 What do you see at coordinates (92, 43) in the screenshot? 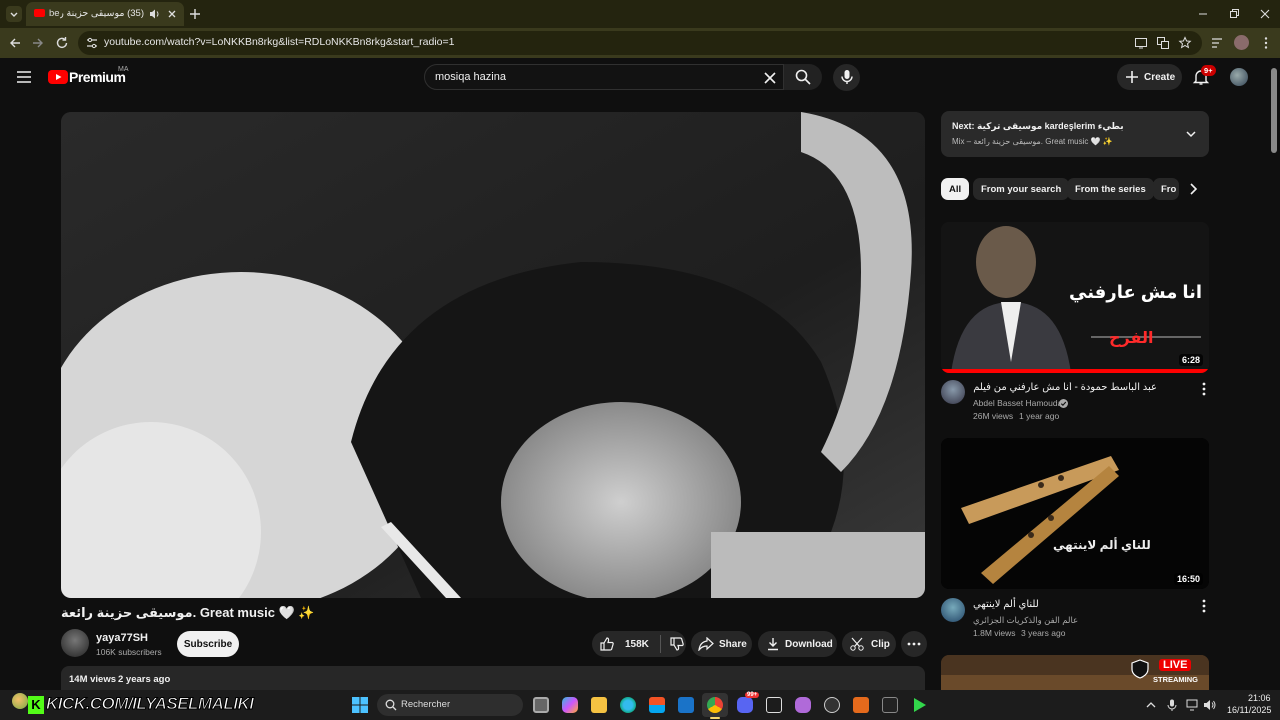
I see `site-info-icon` at bounding box center [92, 43].